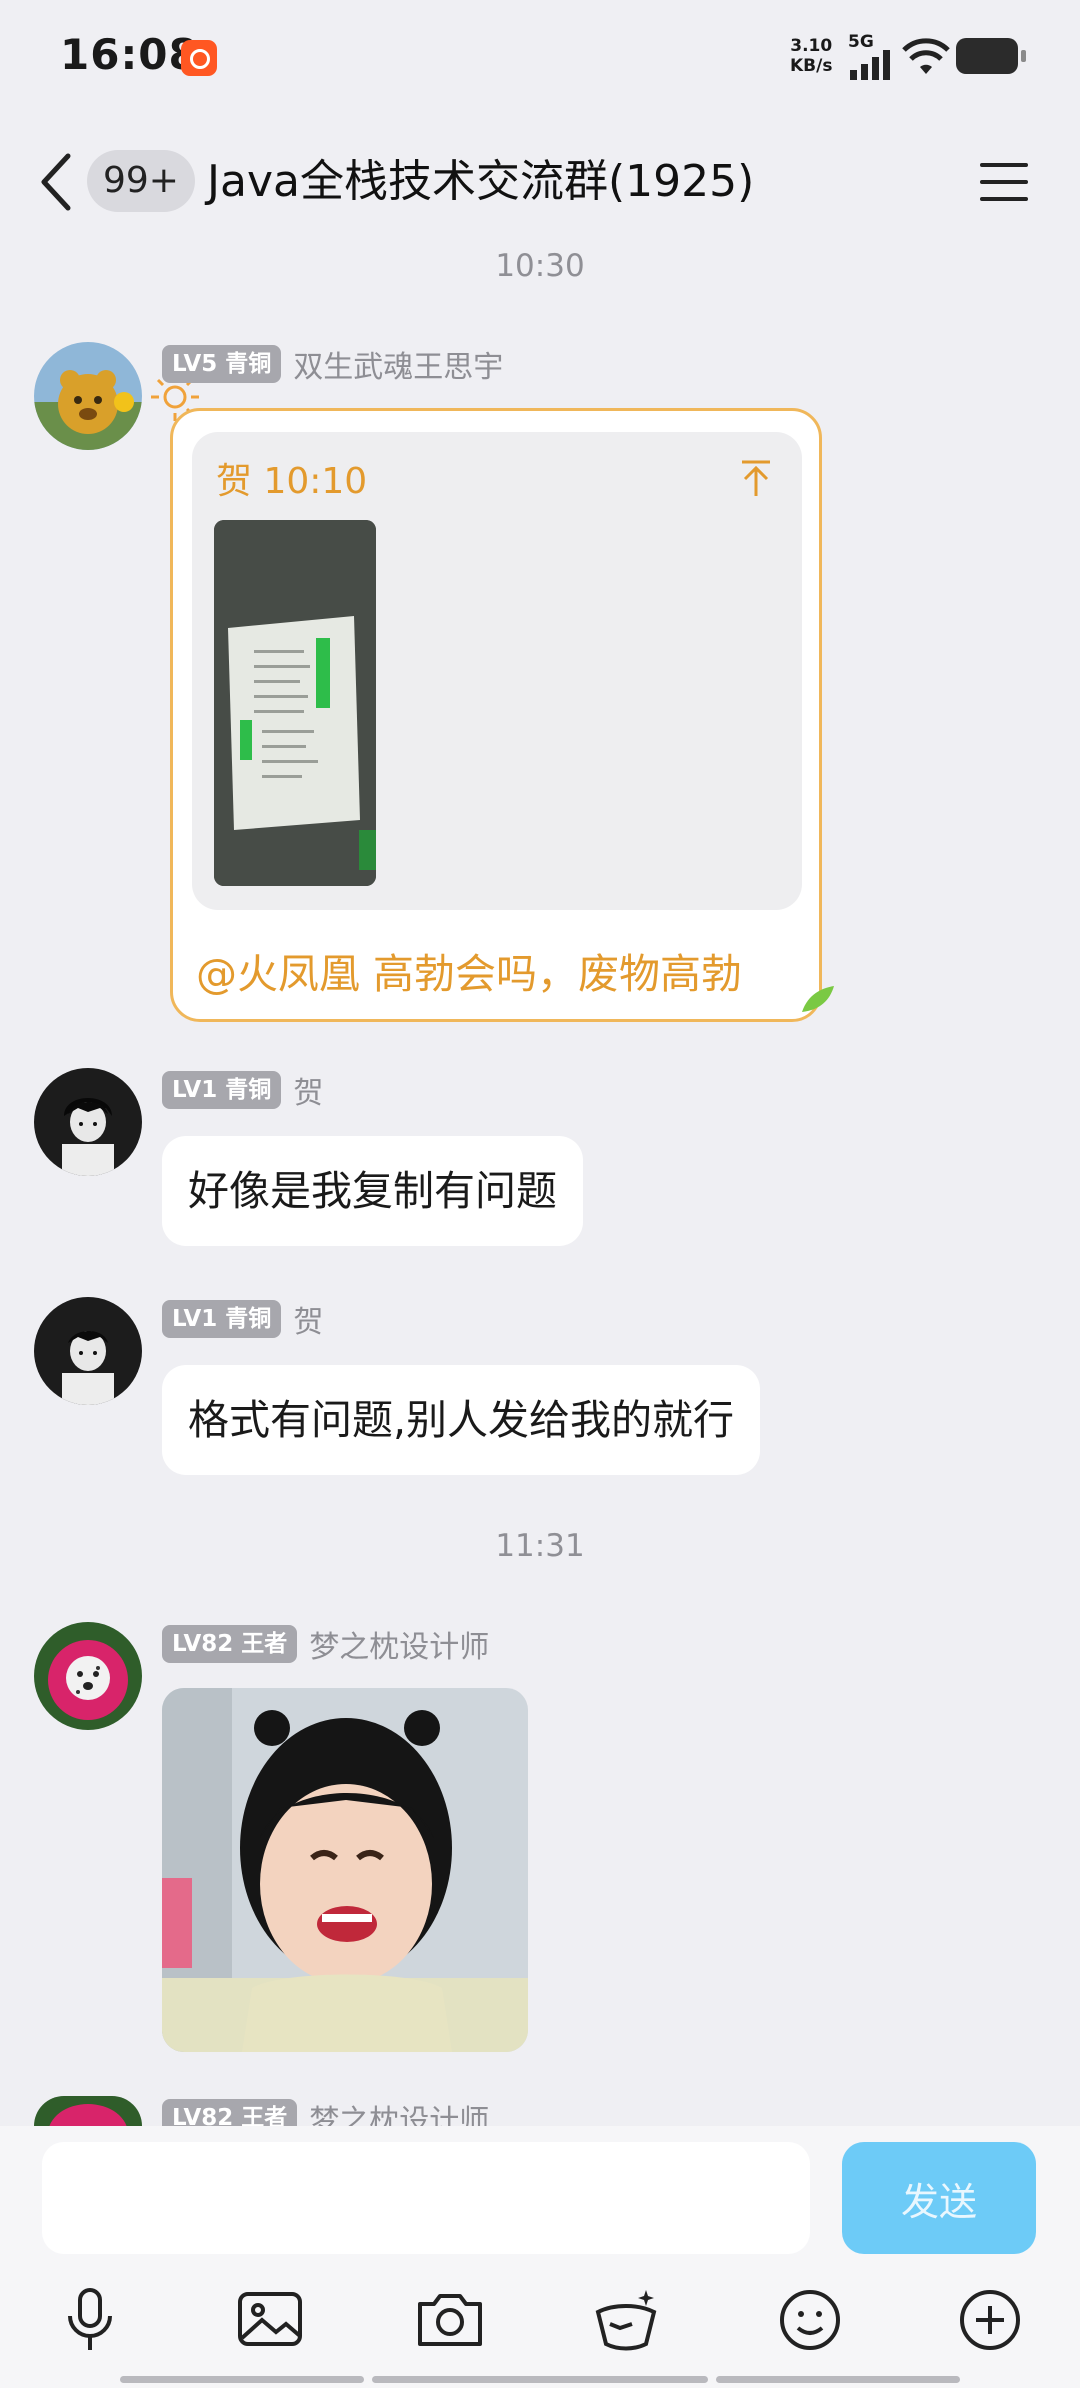  I want to click on image-message, so click(345, 1870).